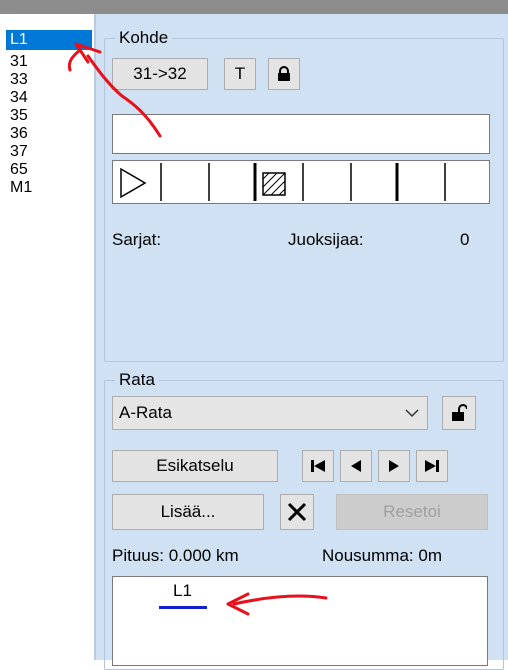 This screenshot has width=508, height=670. What do you see at coordinates (240, 74) in the screenshot?
I see `t-button: T` at bounding box center [240, 74].